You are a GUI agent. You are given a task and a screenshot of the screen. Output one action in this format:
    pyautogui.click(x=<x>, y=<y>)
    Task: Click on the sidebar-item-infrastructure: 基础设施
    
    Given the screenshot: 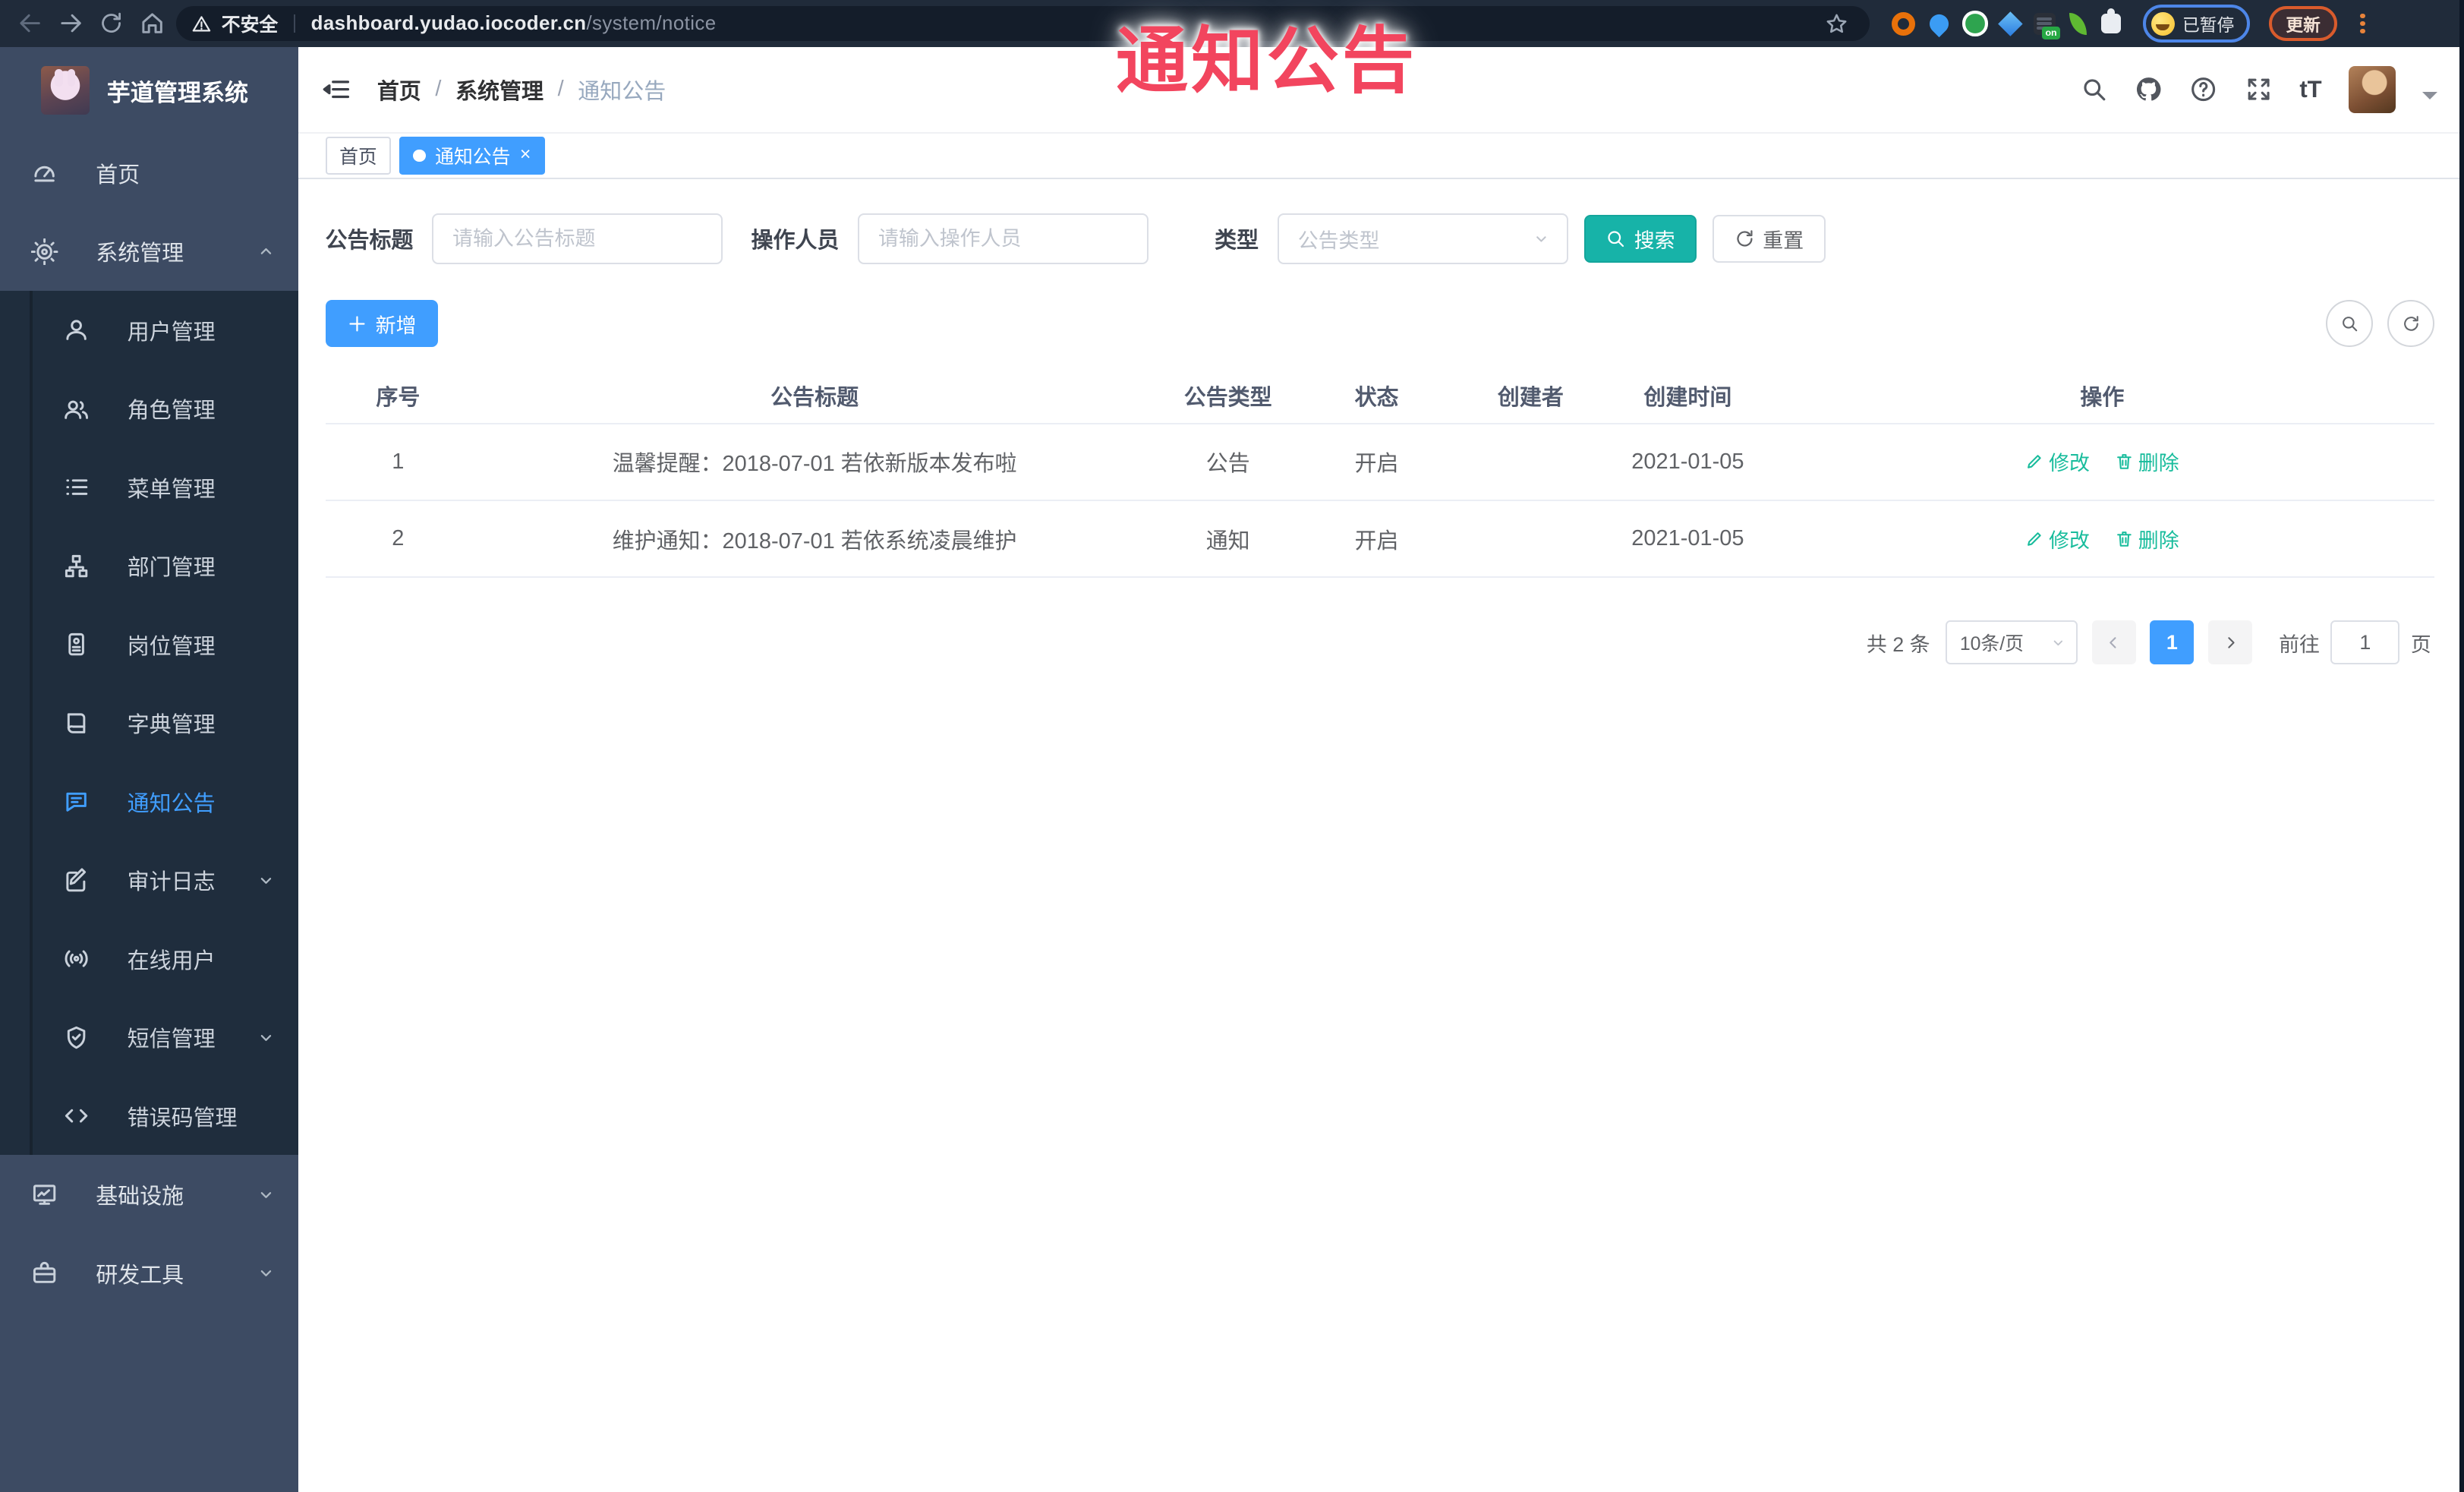 What is the action you would take?
    pyautogui.click(x=149, y=1194)
    